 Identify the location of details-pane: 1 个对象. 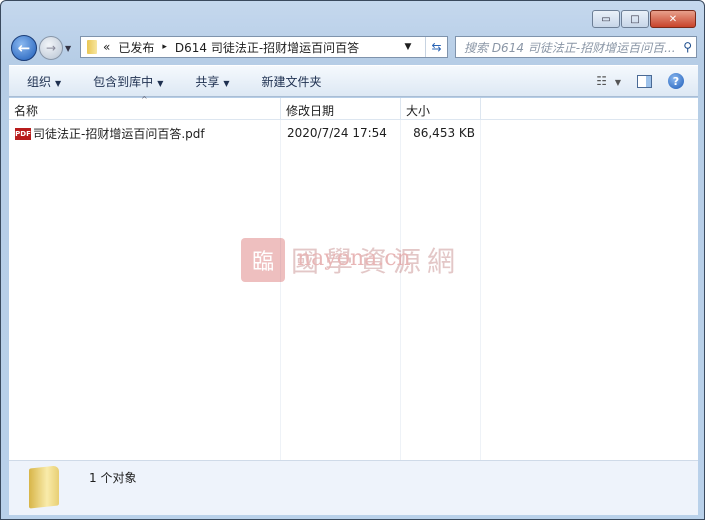
(353, 487).